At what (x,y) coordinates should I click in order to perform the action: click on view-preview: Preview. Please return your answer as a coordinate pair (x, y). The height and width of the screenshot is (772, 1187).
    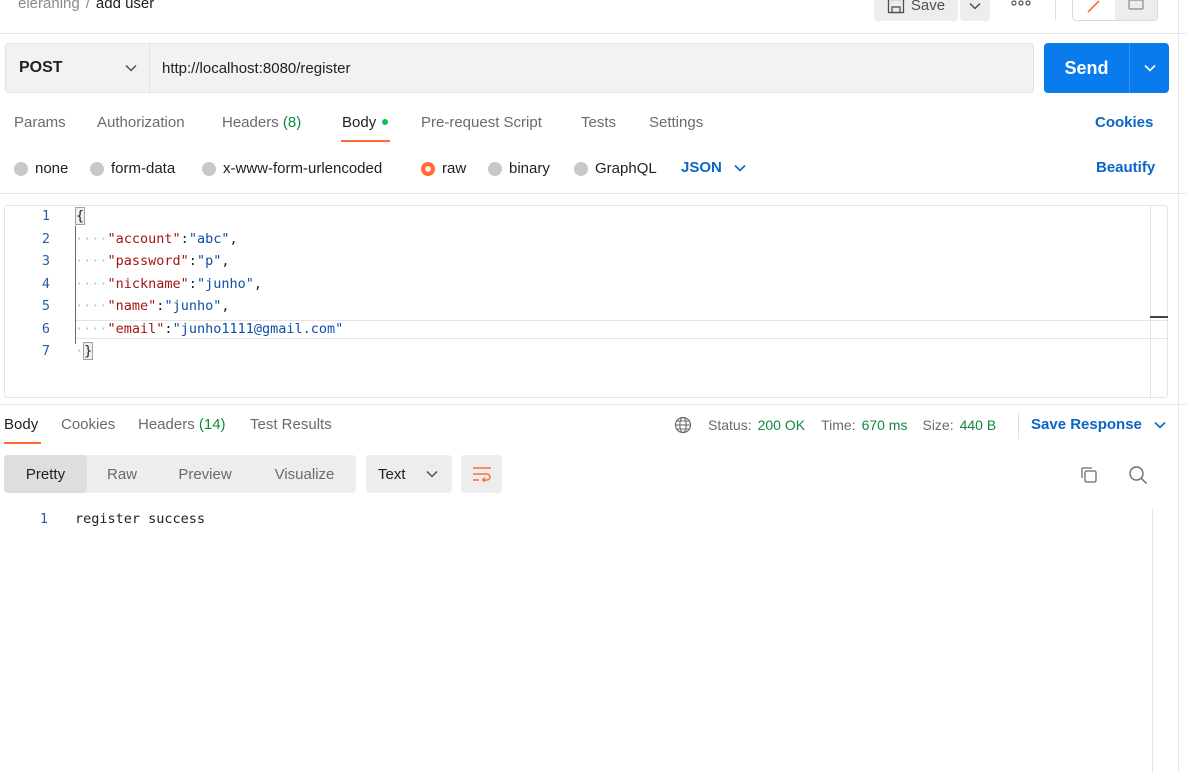
    Looking at the image, I should click on (205, 474).